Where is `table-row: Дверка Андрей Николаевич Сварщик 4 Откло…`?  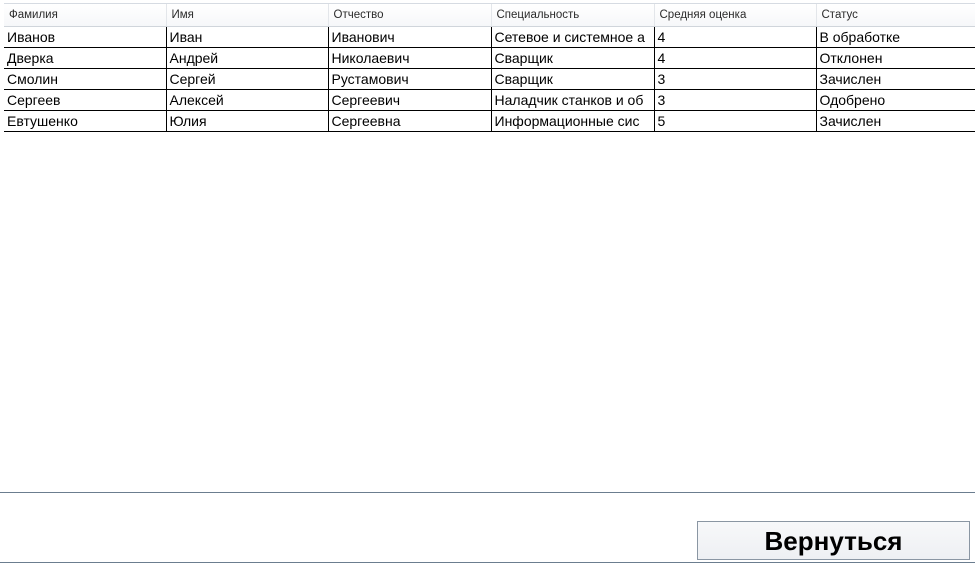
table-row: Дверка Андрей Николаевич Сварщик 4 Откло… is located at coordinates (489, 58).